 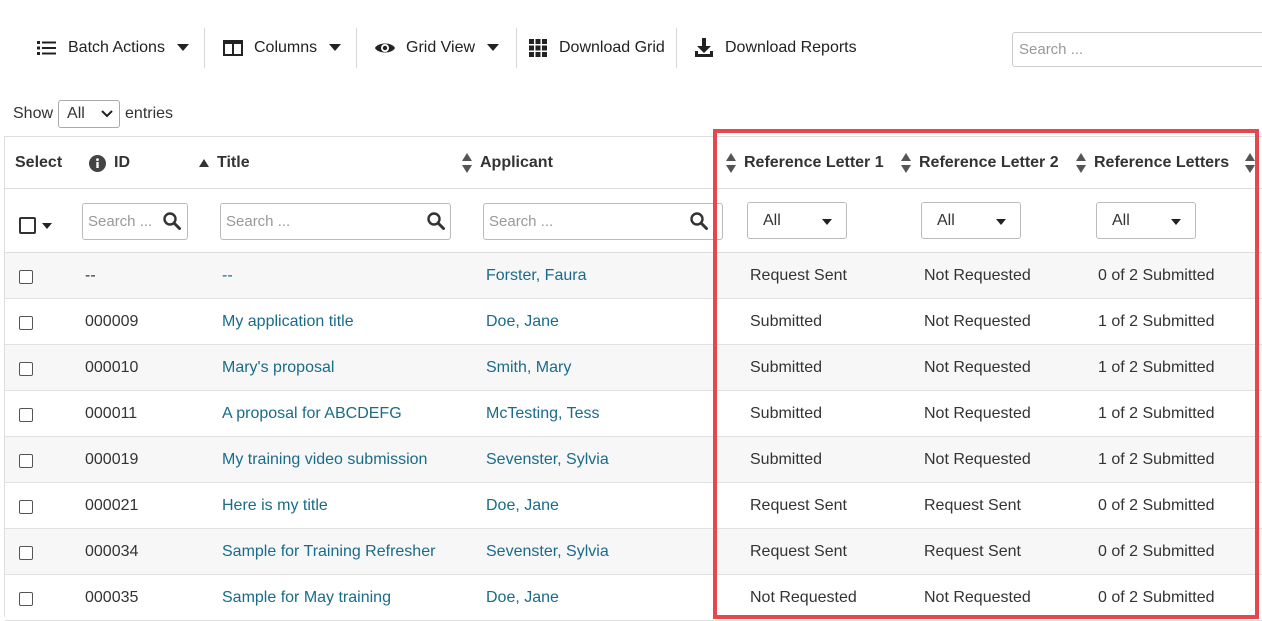 I want to click on select-header-label: Select, so click(x=39, y=162).